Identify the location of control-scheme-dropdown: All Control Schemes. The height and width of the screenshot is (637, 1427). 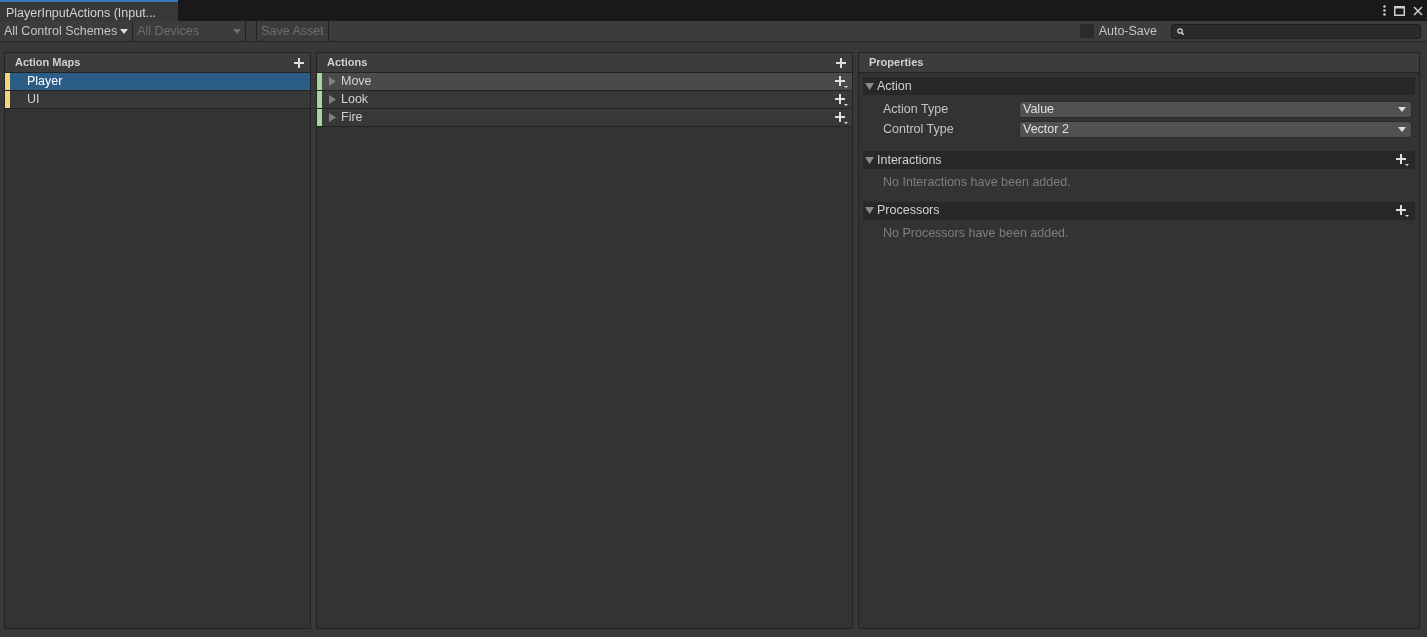
(67, 31).